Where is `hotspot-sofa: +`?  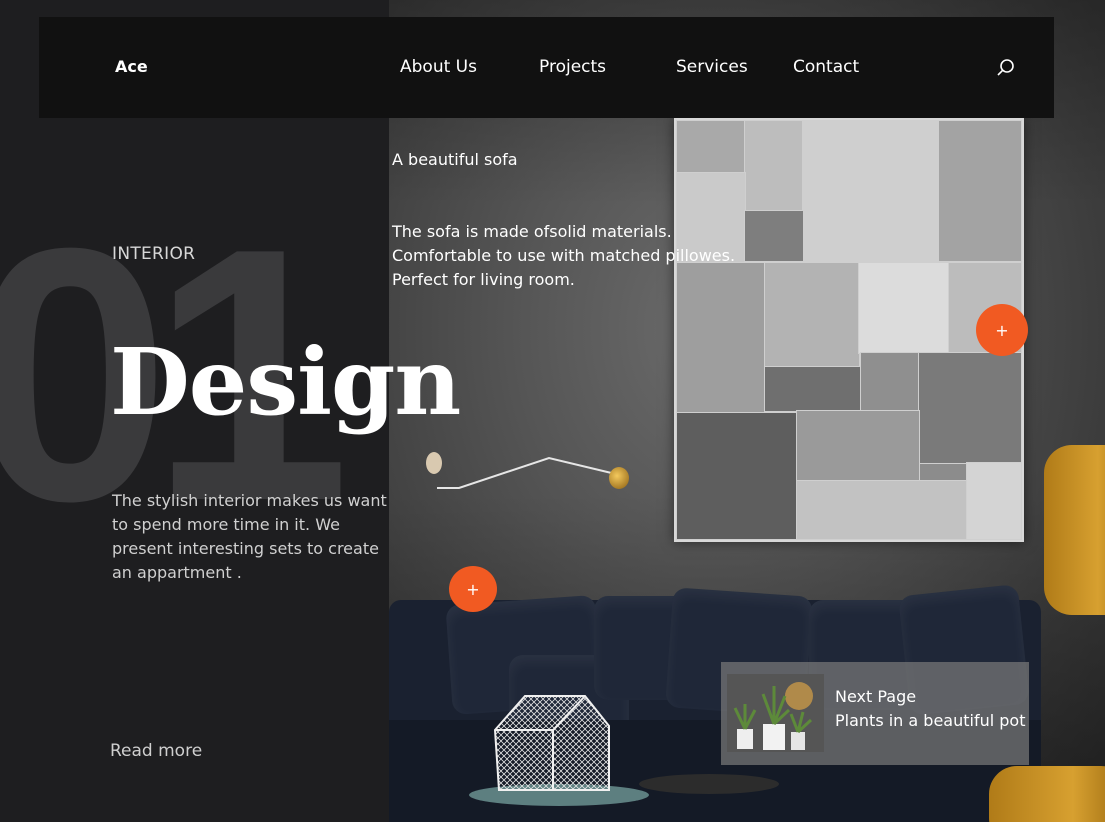 hotspot-sofa: + is located at coordinates (473, 589).